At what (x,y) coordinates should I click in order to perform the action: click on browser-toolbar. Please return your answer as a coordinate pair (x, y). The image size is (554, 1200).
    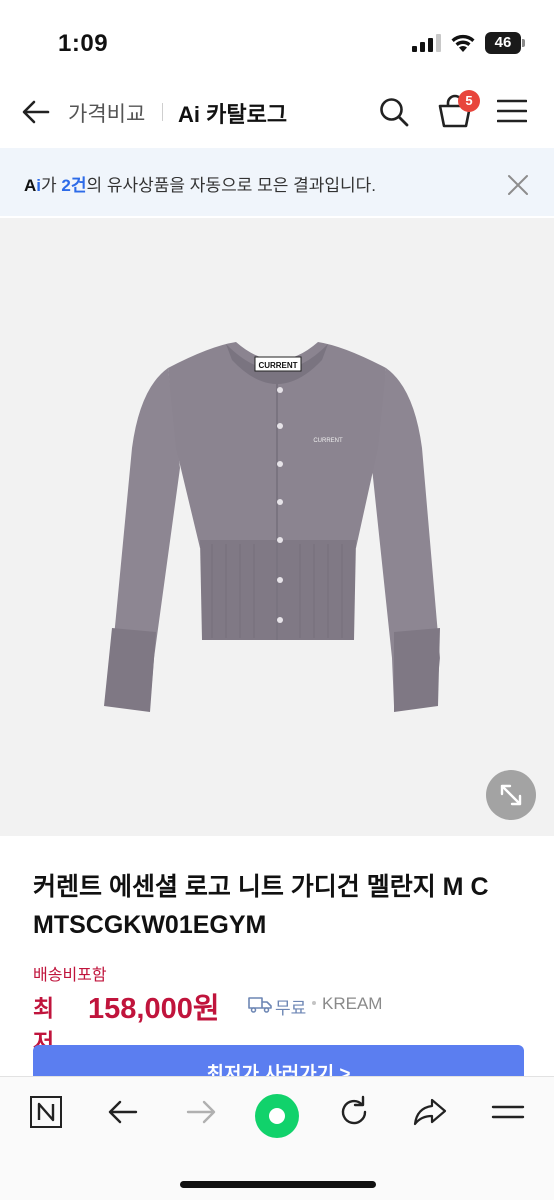
    Looking at the image, I should click on (277, 1138).